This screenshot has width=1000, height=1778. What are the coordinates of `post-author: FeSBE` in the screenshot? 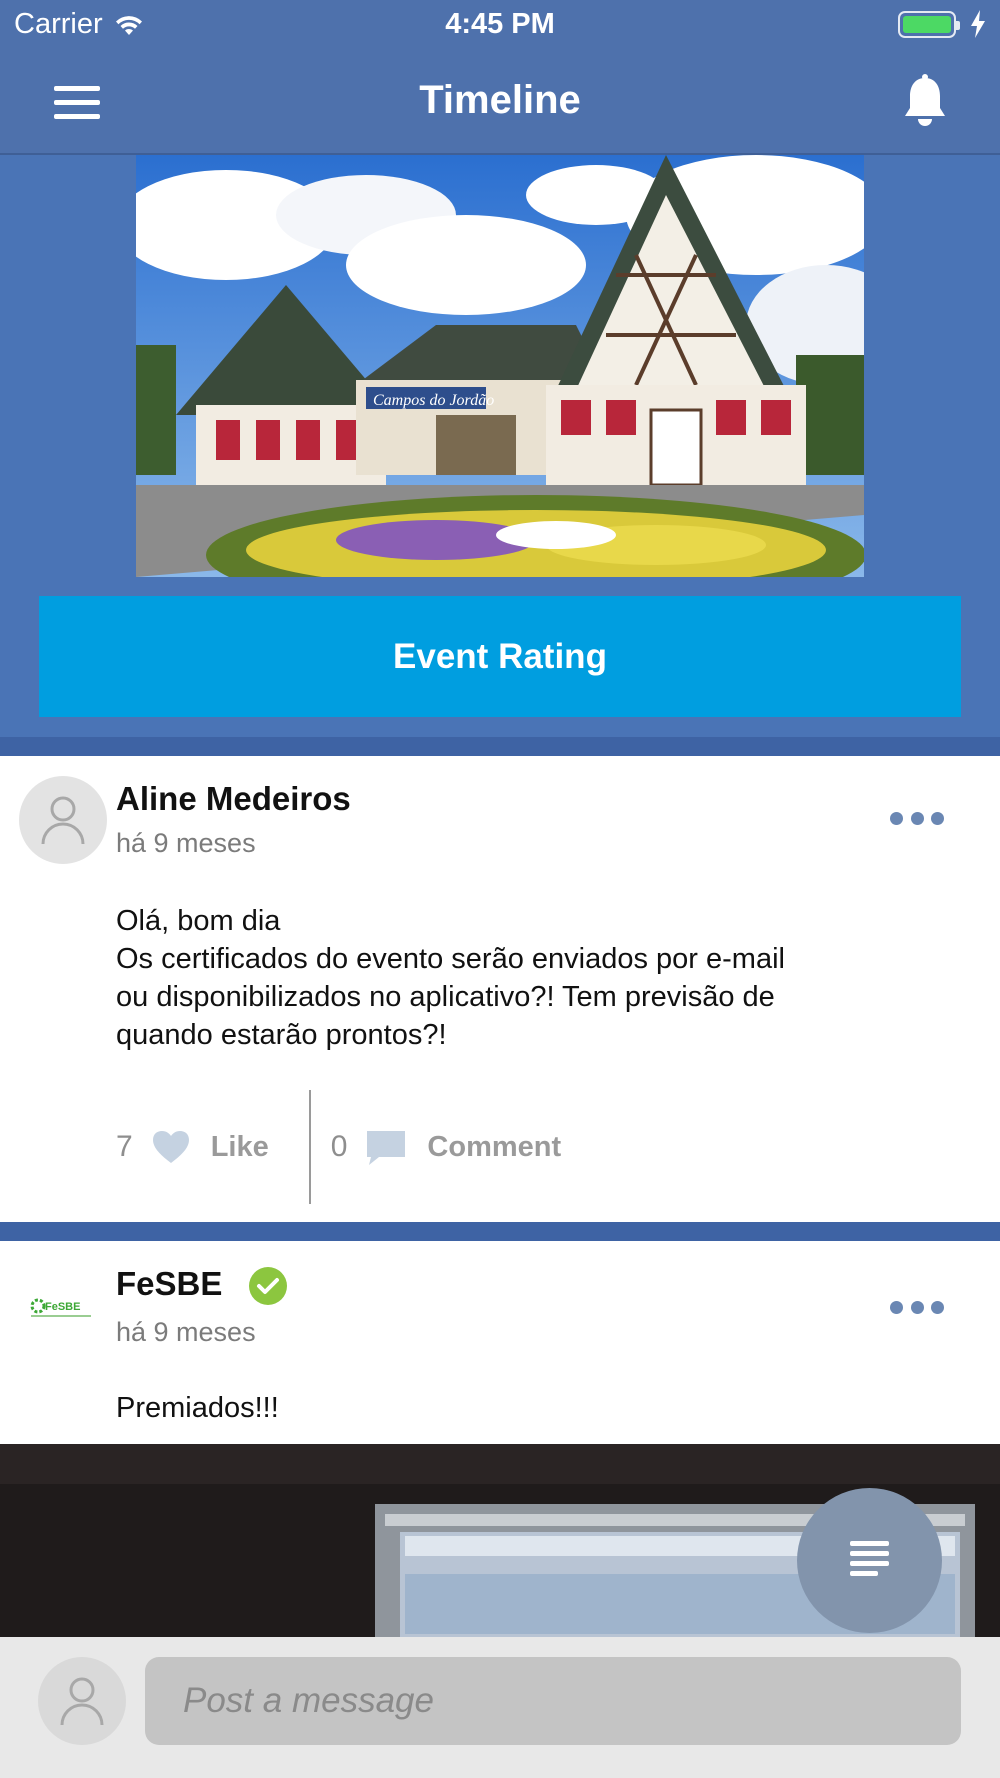 It's located at (202, 1285).